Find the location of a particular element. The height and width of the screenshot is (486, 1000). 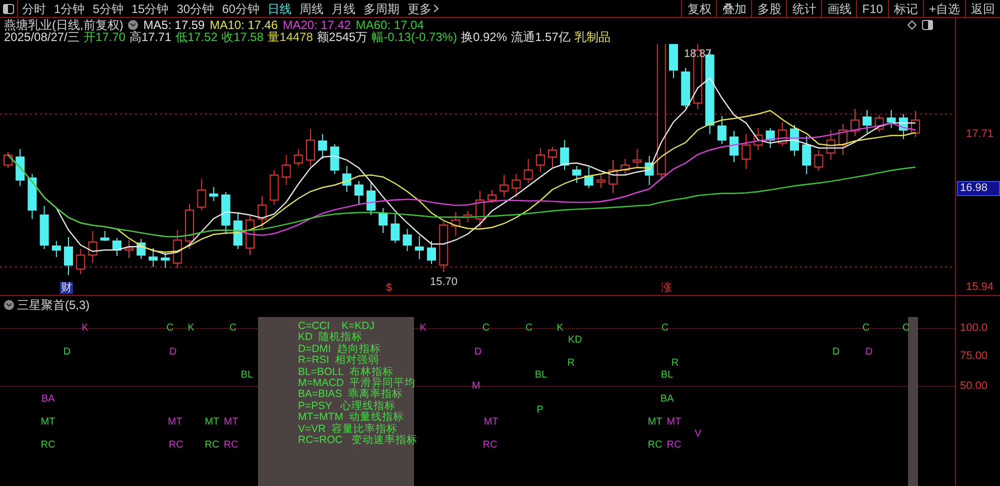

price-axis-label: 17.71 is located at coordinates (980, 134).